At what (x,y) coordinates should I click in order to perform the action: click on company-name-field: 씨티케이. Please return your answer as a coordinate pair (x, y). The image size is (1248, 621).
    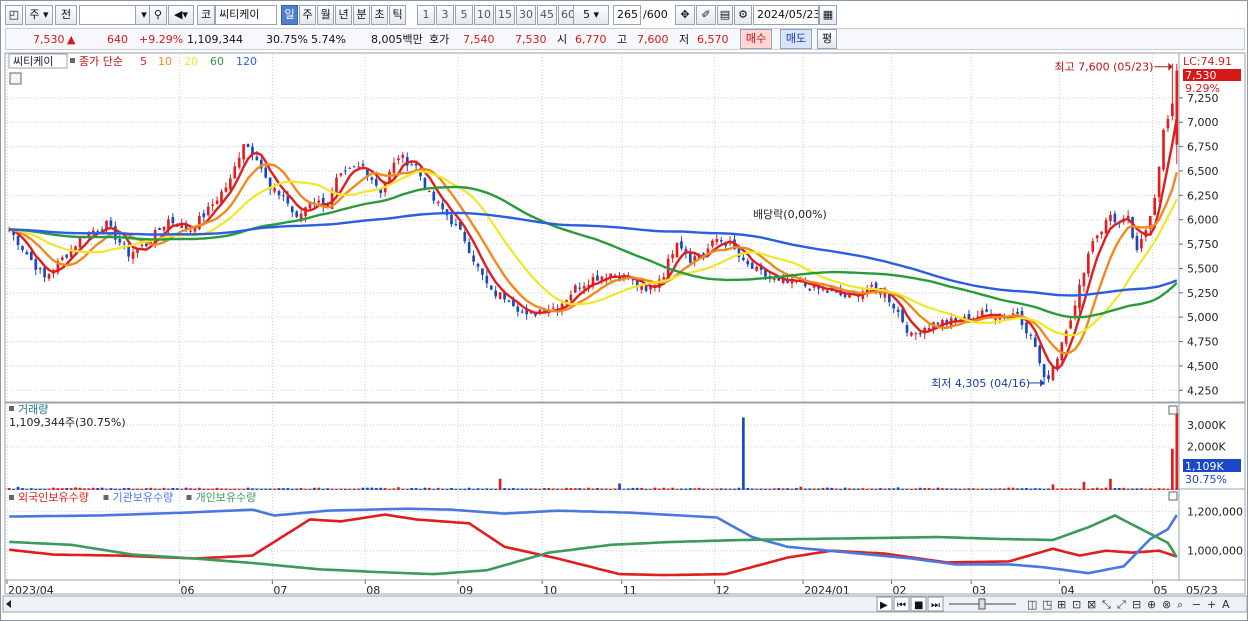
    Looking at the image, I should click on (246, 15).